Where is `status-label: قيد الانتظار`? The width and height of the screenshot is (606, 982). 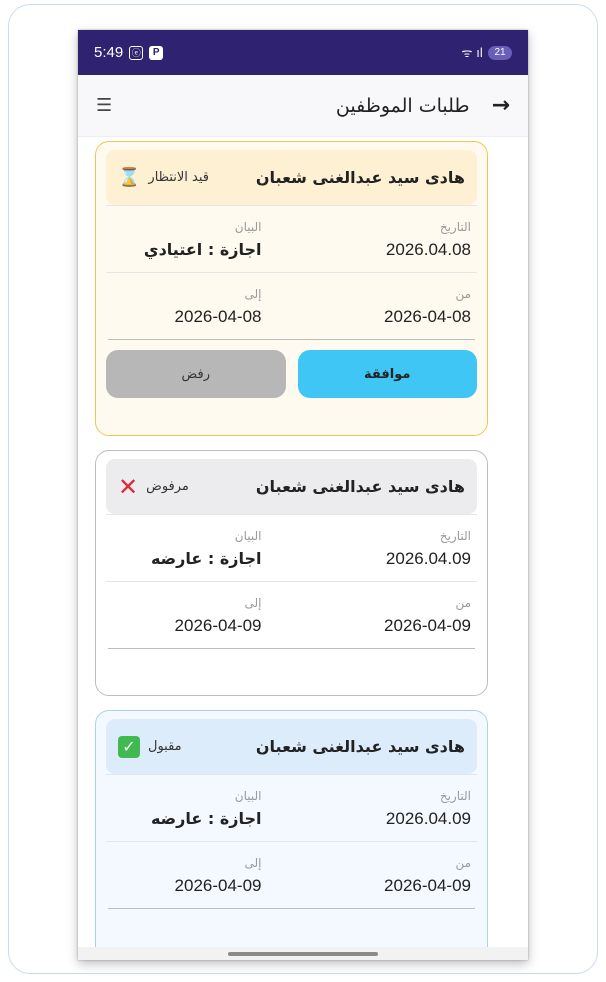 status-label: قيد الانتظار is located at coordinates (178, 177).